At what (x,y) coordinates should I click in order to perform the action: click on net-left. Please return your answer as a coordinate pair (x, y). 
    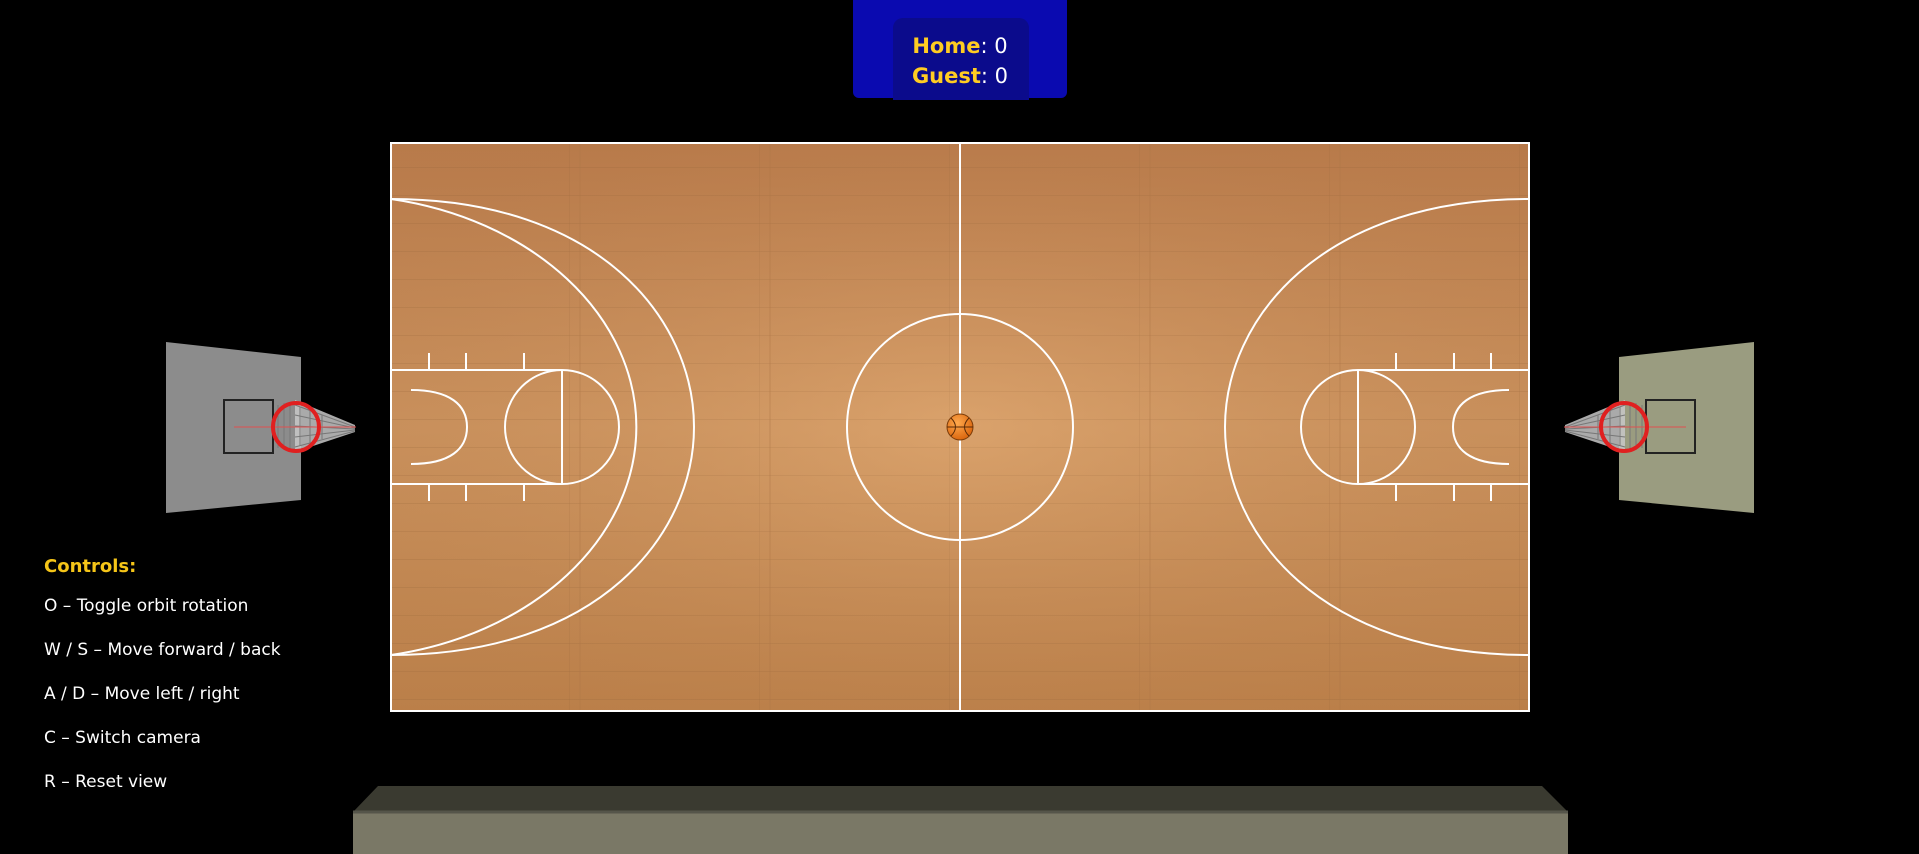
    Looking at the image, I should click on (316, 426).